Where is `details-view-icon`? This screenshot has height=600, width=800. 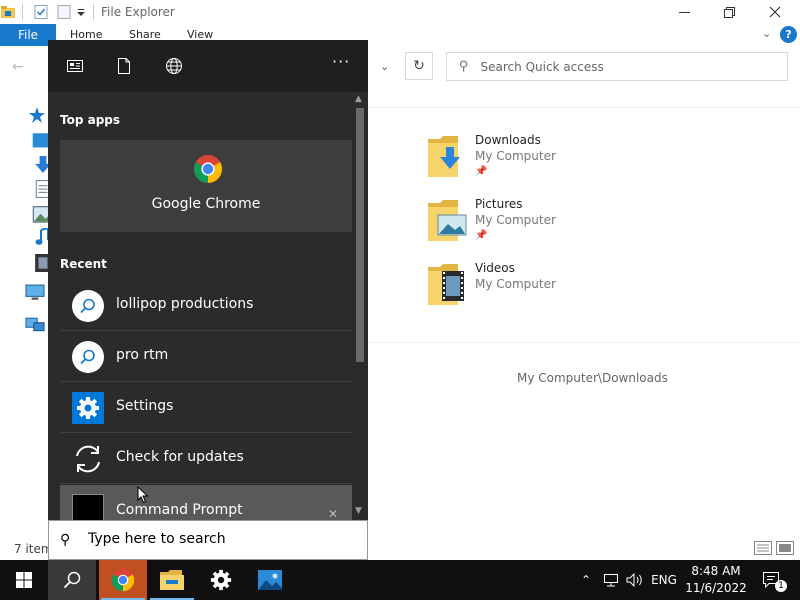 details-view-icon is located at coordinates (763, 548).